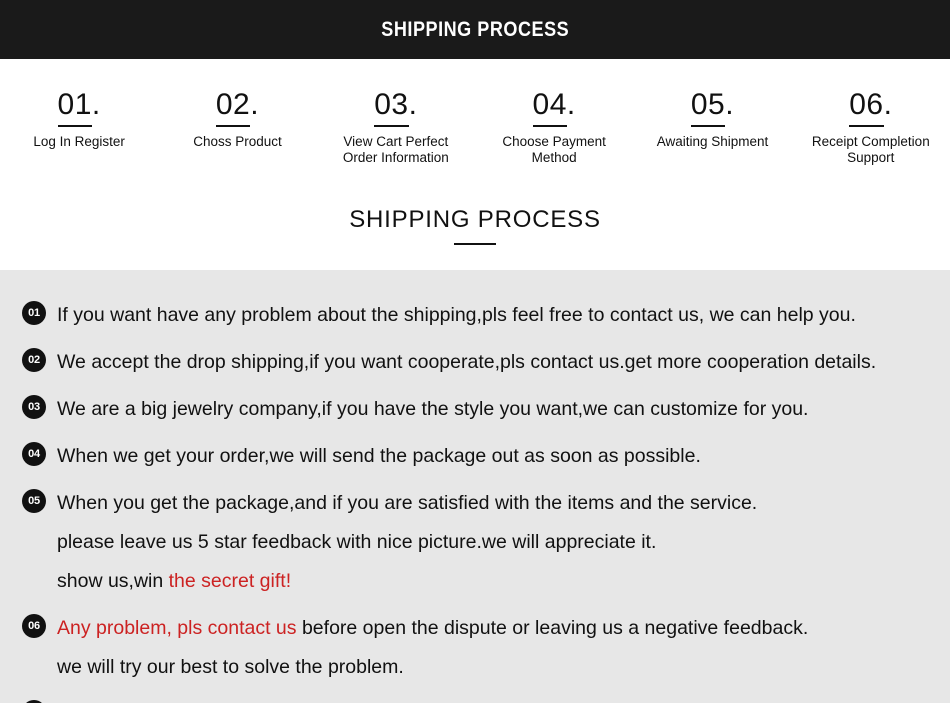 This screenshot has width=950, height=703. Describe the element at coordinates (503, 581) in the screenshot. I see `item-text-line: show us,win the secret gift!` at that location.